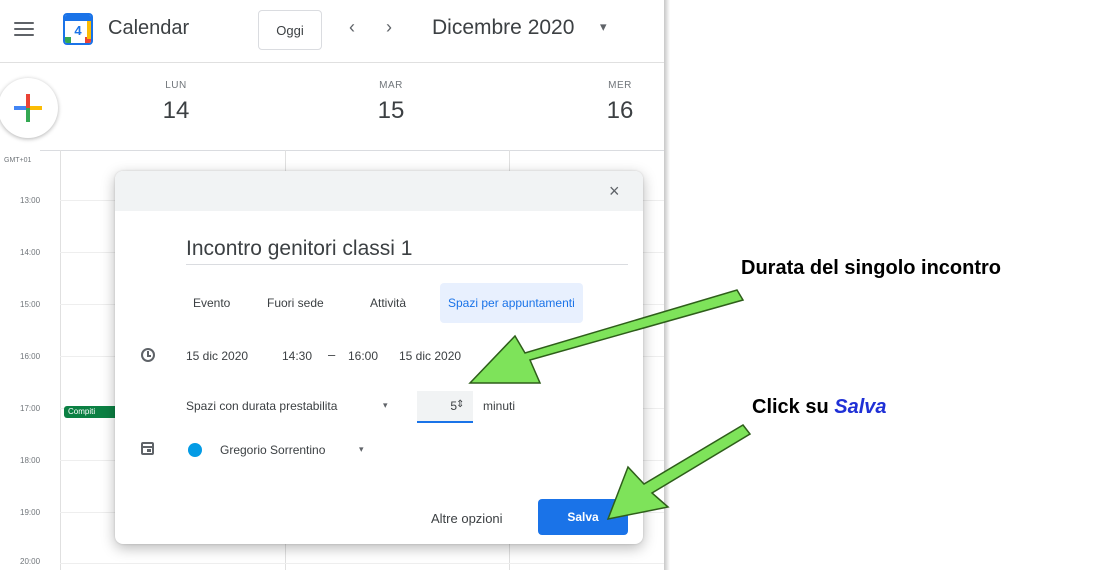 The height and width of the screenshot is (570, 1114). I want to click on close-icon: ×, so click(614, 191).